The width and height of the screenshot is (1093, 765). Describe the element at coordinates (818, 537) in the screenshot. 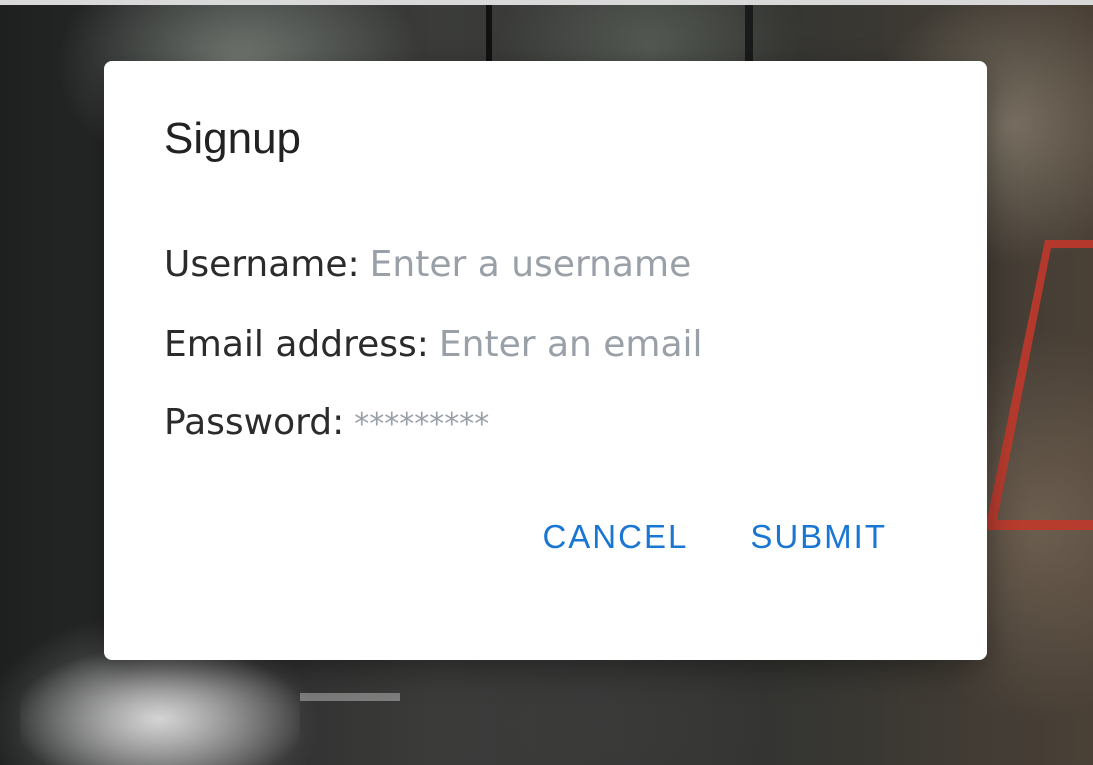

I see `submit-button: SUBMIT` at that location.